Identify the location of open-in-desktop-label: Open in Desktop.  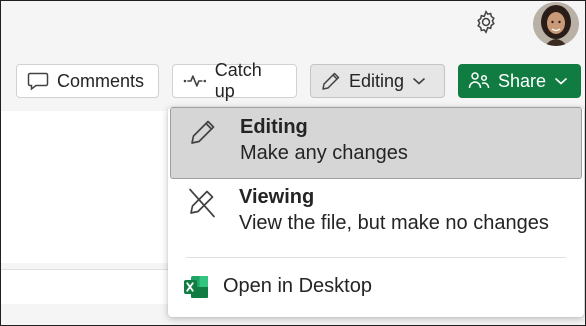
(297, 286).